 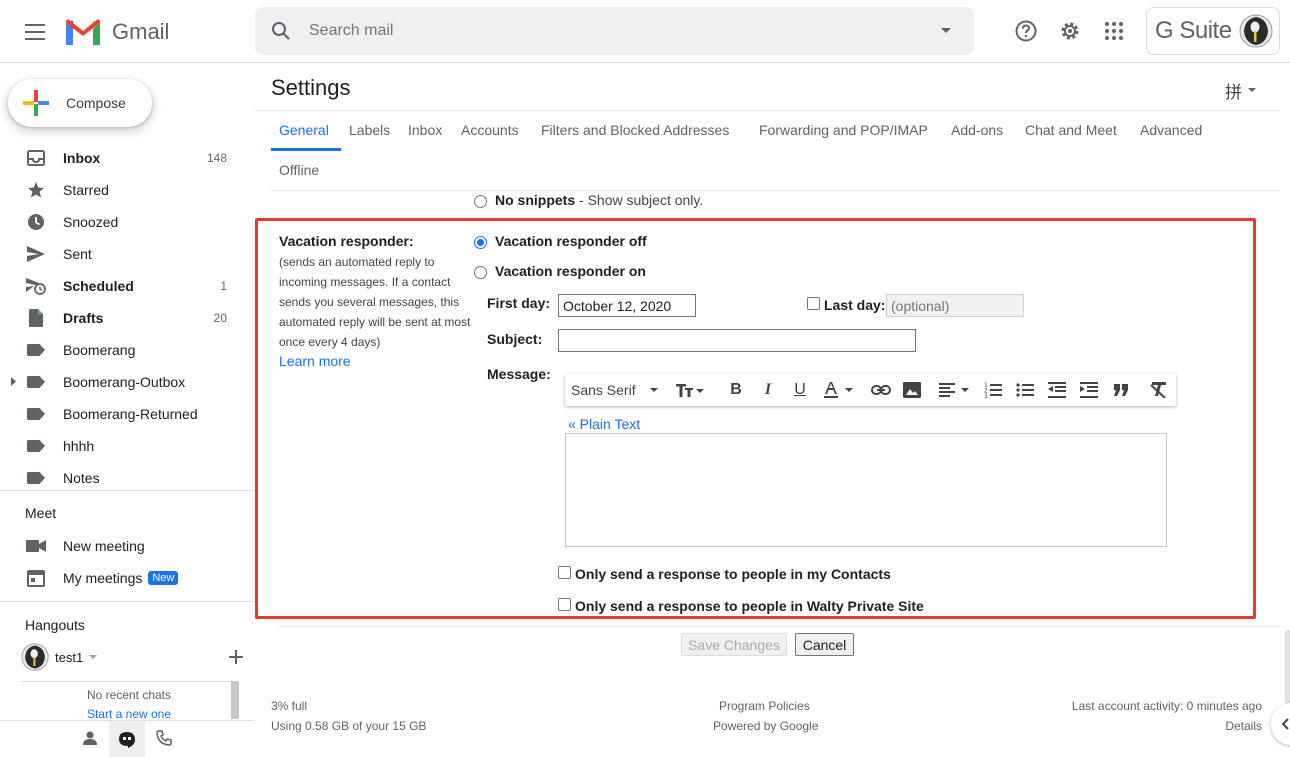 What do you see at coordinates (870, 390) in the screenshot?
I see `formatting-toolbar: Sans Serif B I U 123` at bounding box center [870, 390].